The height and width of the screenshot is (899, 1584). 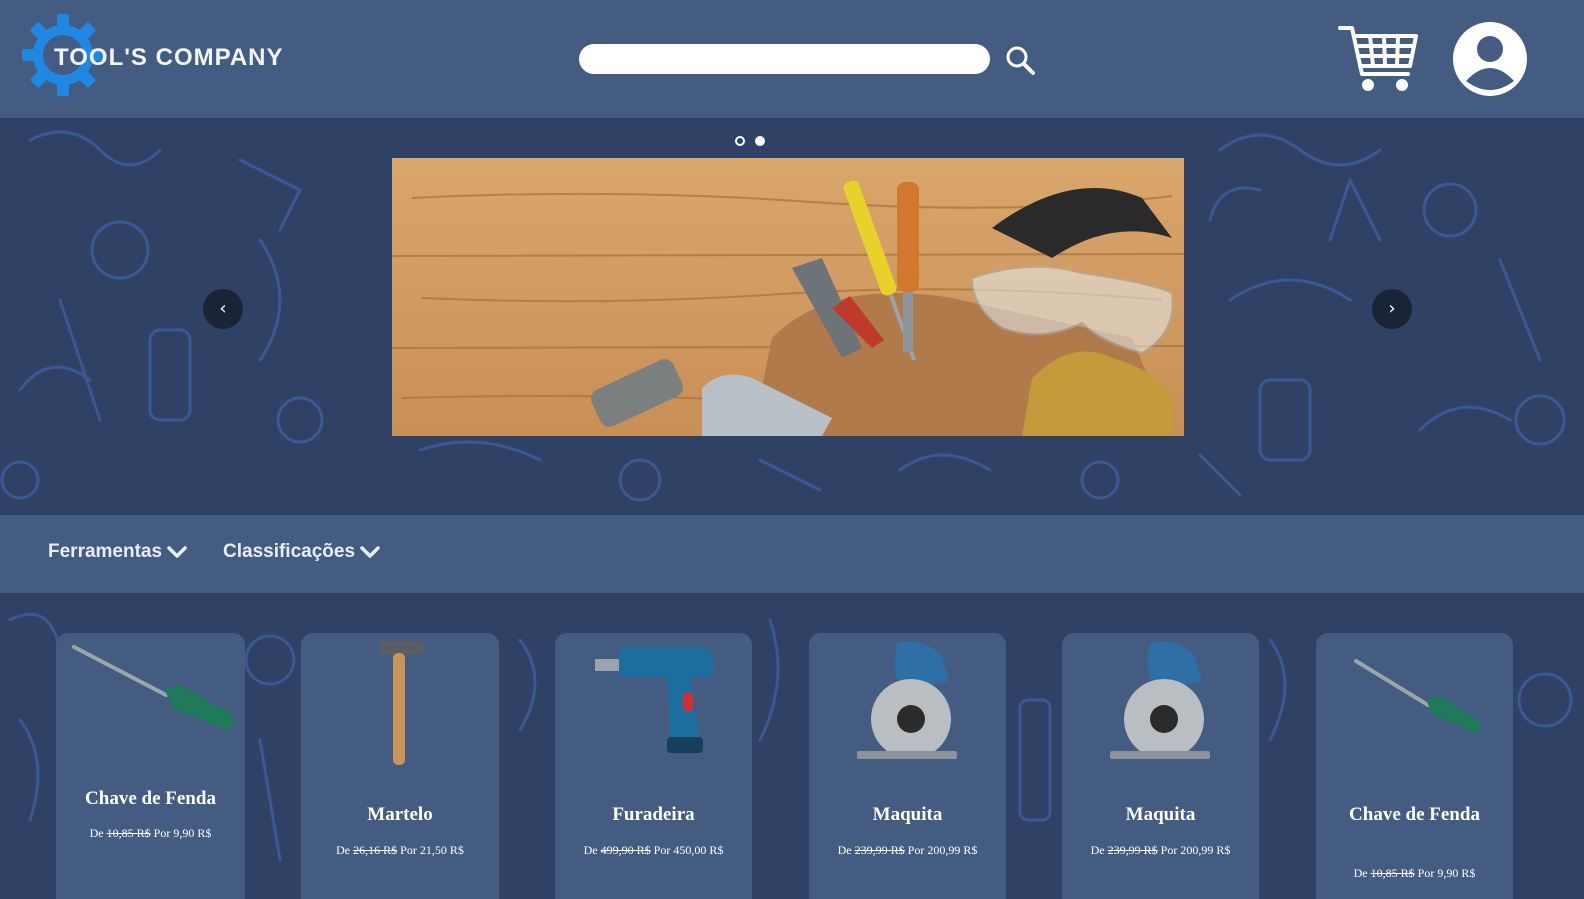 What do you see at coordinates (289, 551) in the screenshot?
I see `nav-classificacoes-label: Classificações` at bounding box center [289, 551].